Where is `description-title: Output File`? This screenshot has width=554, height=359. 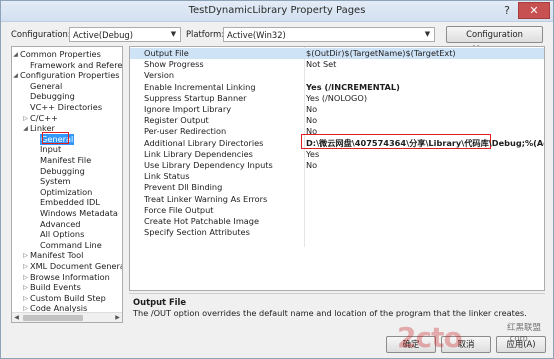 description-title: Output File is located at coordinates (160, 302).